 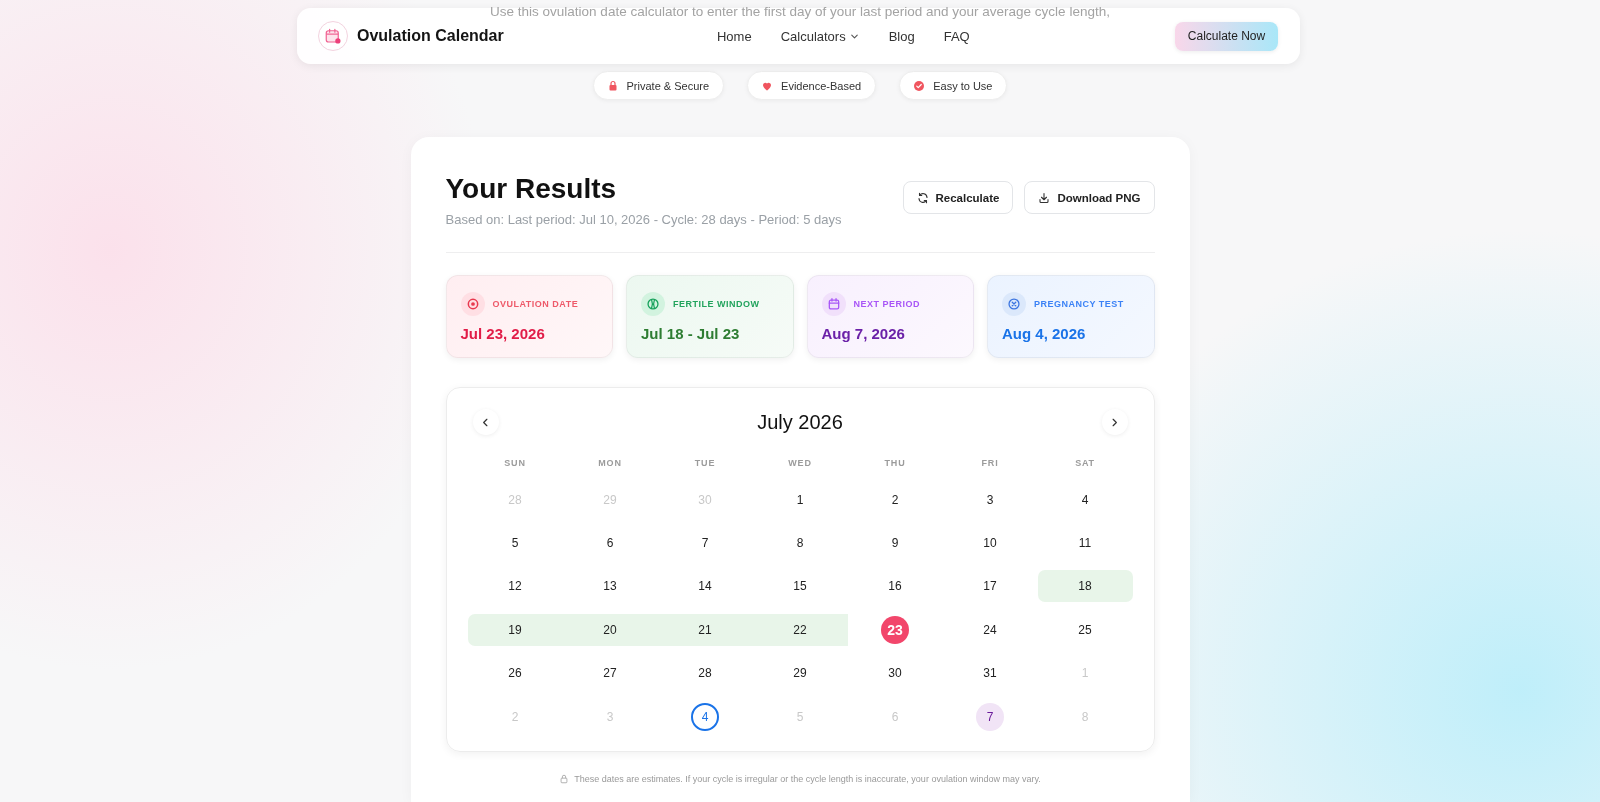 I want to click on nav-link: Home, so click(x=734, y=36).